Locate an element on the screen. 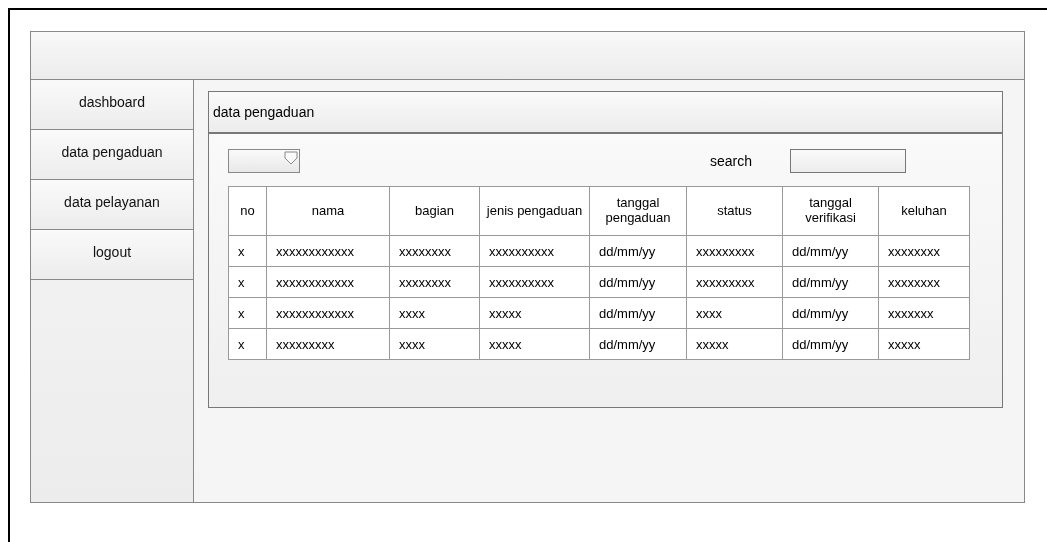 The height and width of the screenshot is (542, 1047). column-header: tanggal verifikasi is located at coordinates (830, 211).